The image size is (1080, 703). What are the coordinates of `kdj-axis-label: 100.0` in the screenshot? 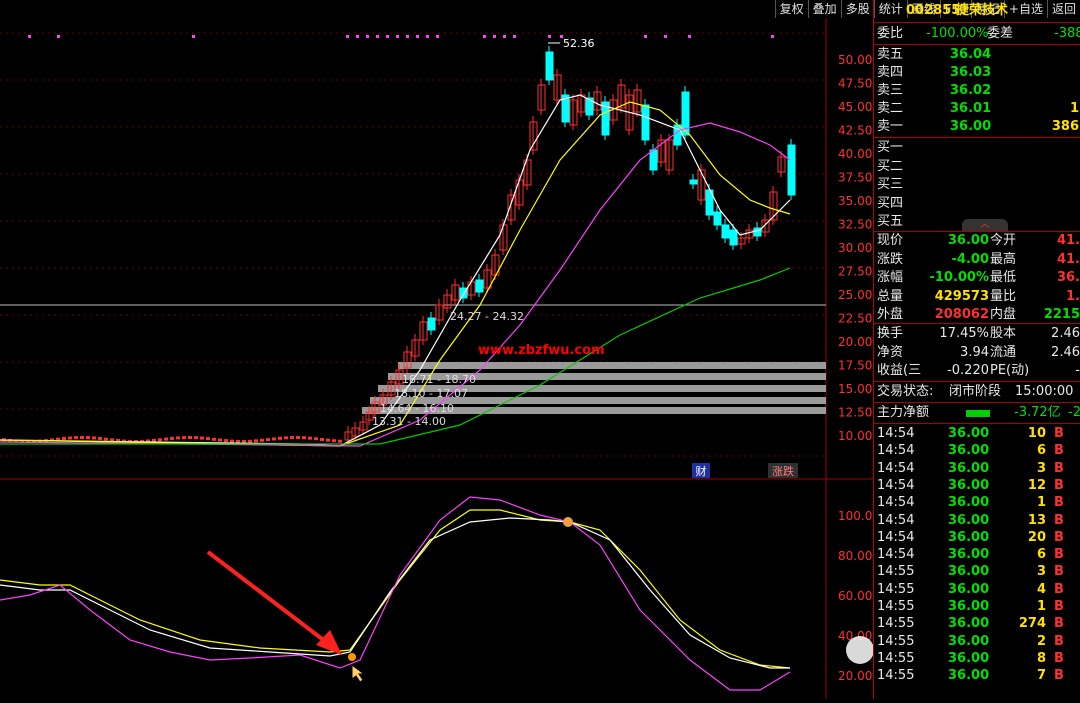 It's located at (855, 516).